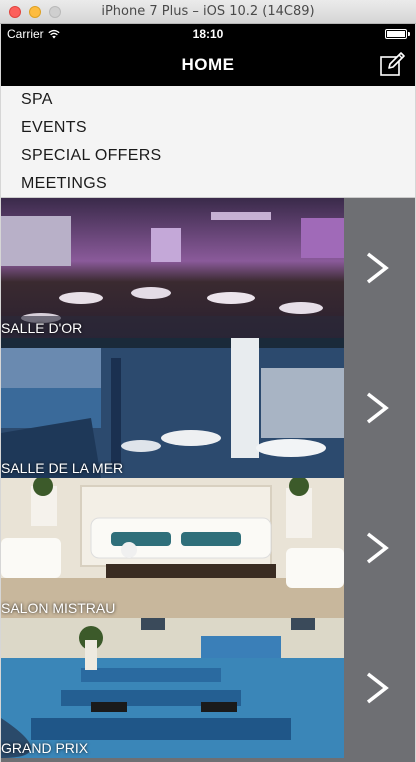 The height and width of the screenshot is (762, 416). Describe the element at coordinates (208, 100) in the screenshot. I see `menu-item-spa: SPA` at that location.